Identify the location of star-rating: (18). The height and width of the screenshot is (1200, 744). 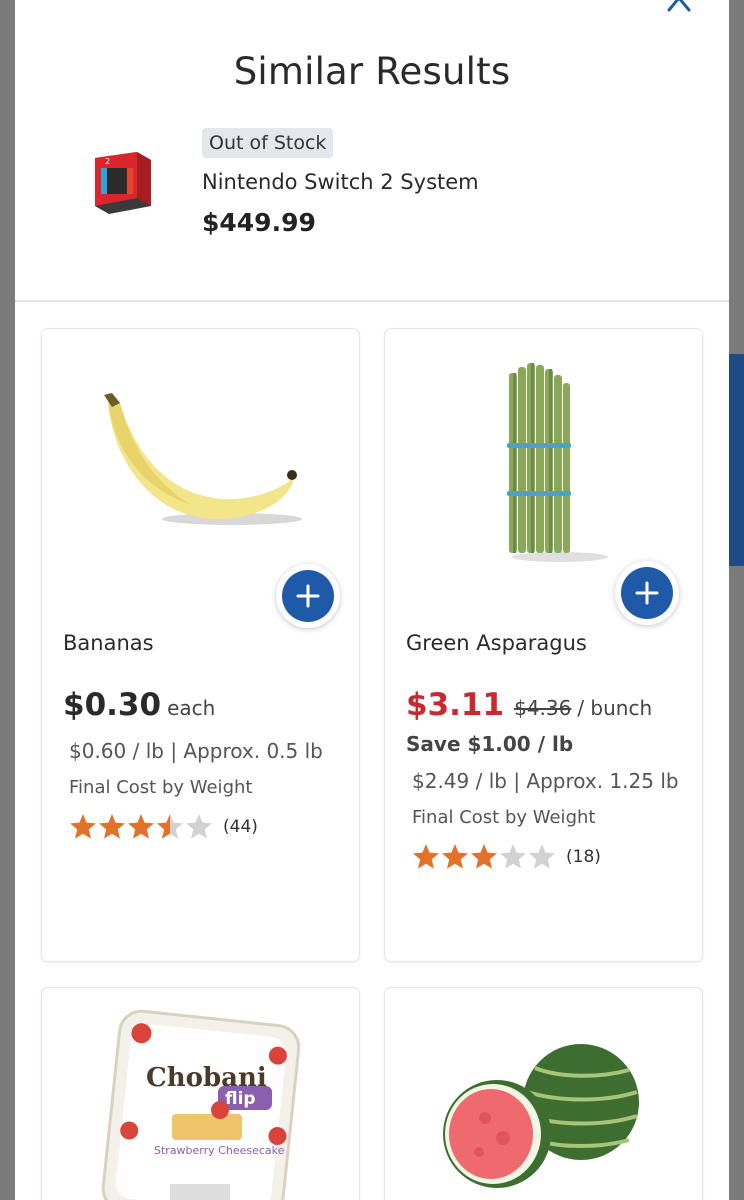
(506, 857).